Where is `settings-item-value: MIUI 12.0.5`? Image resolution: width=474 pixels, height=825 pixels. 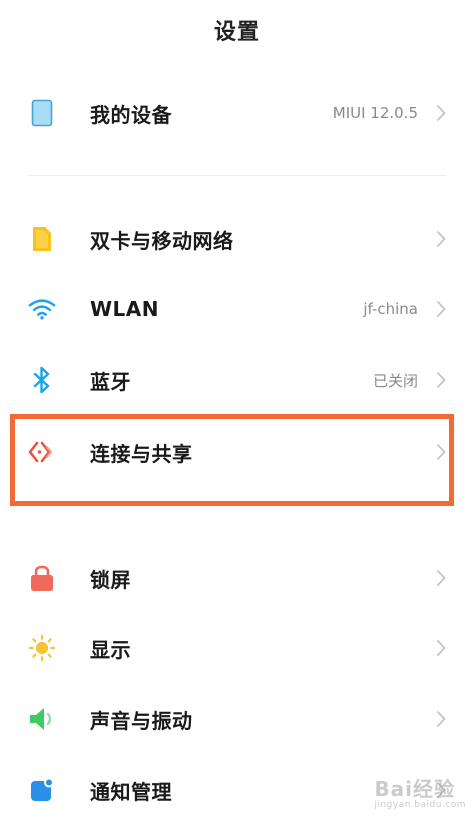
settings-item-value: MIUI 12.0.5 is located at coordinates (375, 113).